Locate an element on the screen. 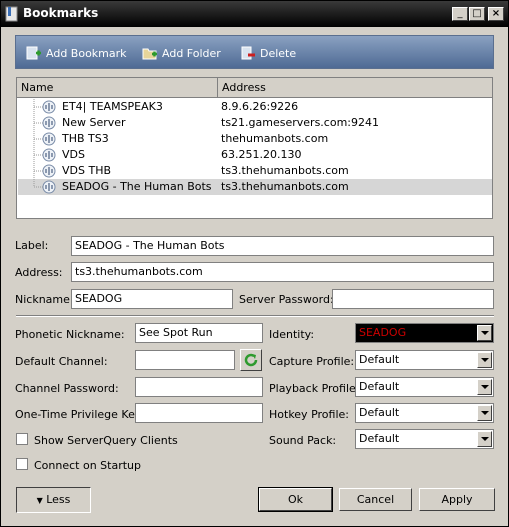 This screenshot has width=509, height=527. column-header-name: Name is located at coordinates (117, 87).